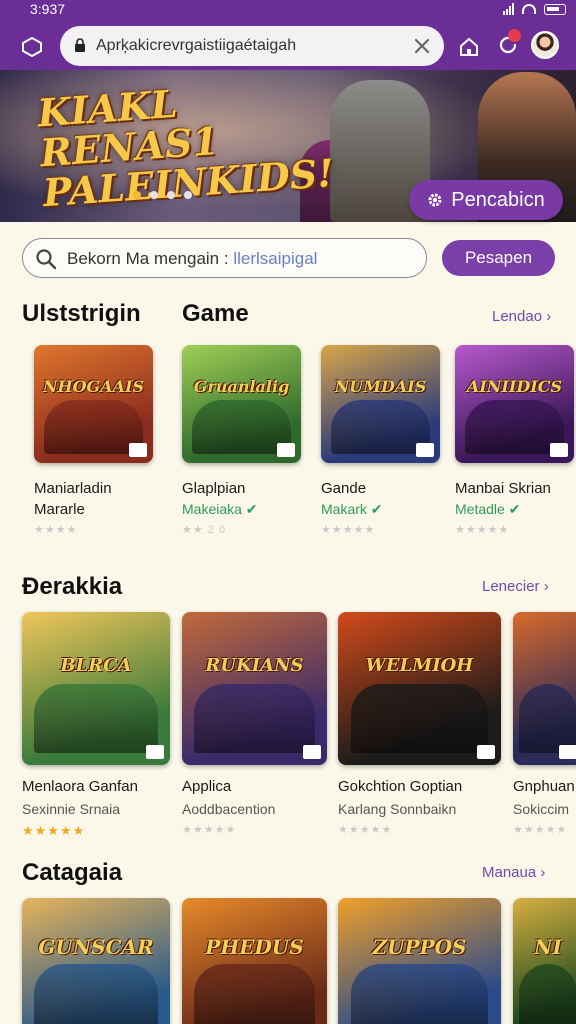 The width and height of the screenshot is (576, 1024). What do you see at coordinates (498, 199) in the screenshot?
I see `hero-action-label: Pencabicn` at bounding box center [498, 199].